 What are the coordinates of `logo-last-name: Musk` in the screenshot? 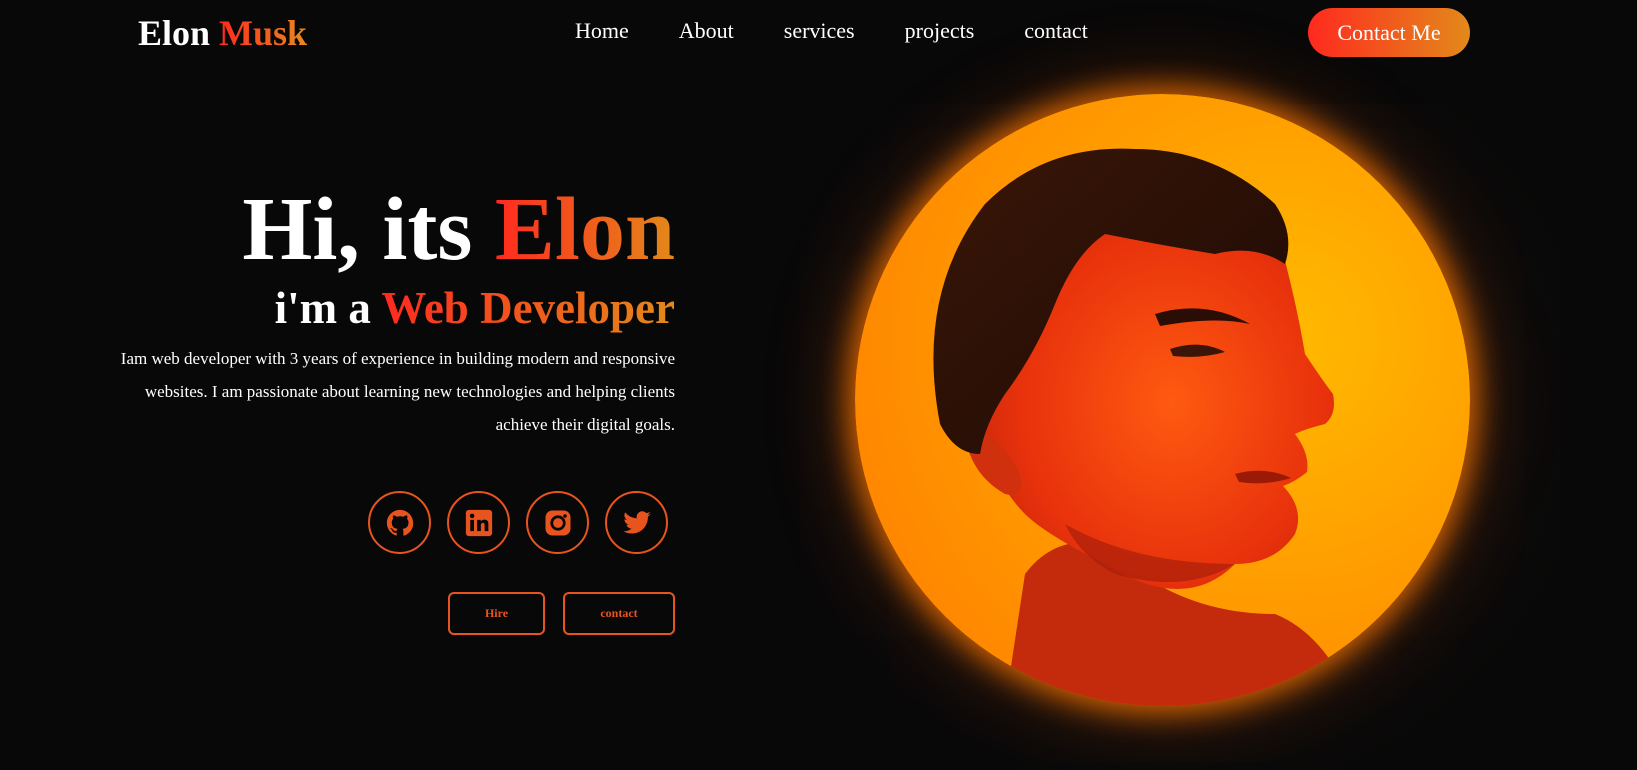 It's located at (263, 33).